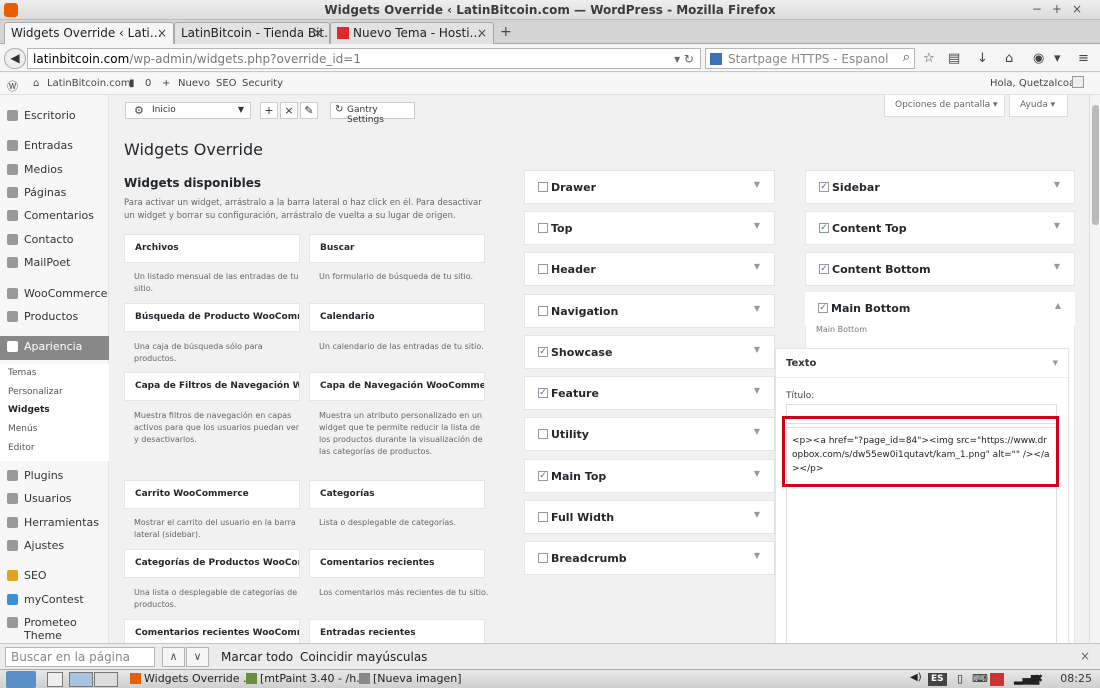 The image size is (1100, 688). What do you see at coordinates (982, 58) in the screenshot?
I see `download-icon: ↓` at bounding box center [982, 58].